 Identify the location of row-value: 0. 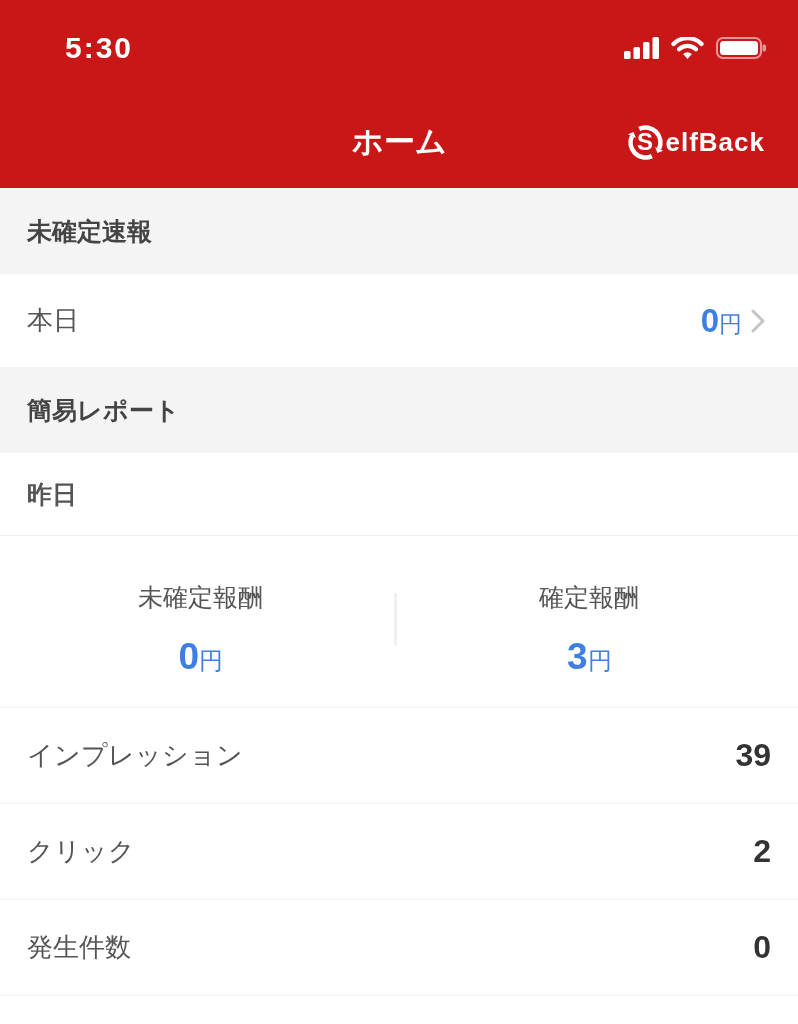
(762, 947).